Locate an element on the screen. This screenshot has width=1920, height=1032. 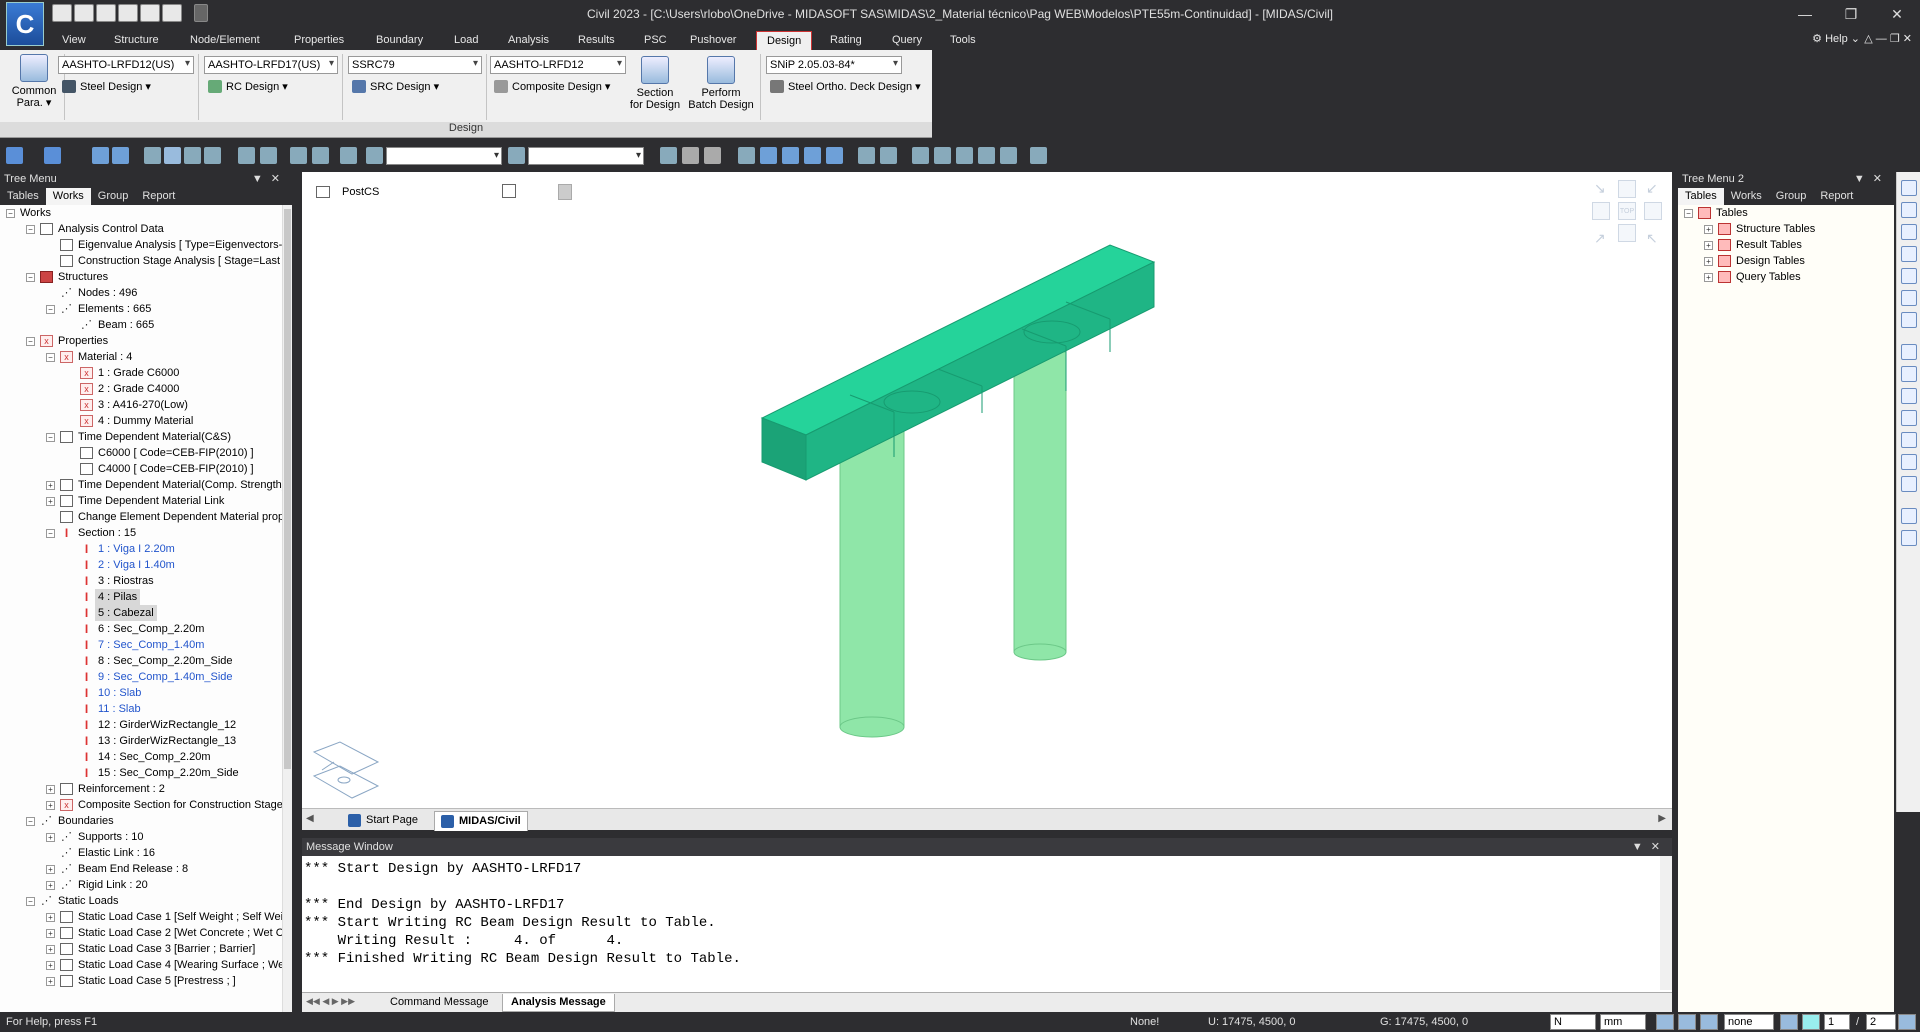
help-menu: ⚙ Help ⌄ is located at coordinates (1836, 38).